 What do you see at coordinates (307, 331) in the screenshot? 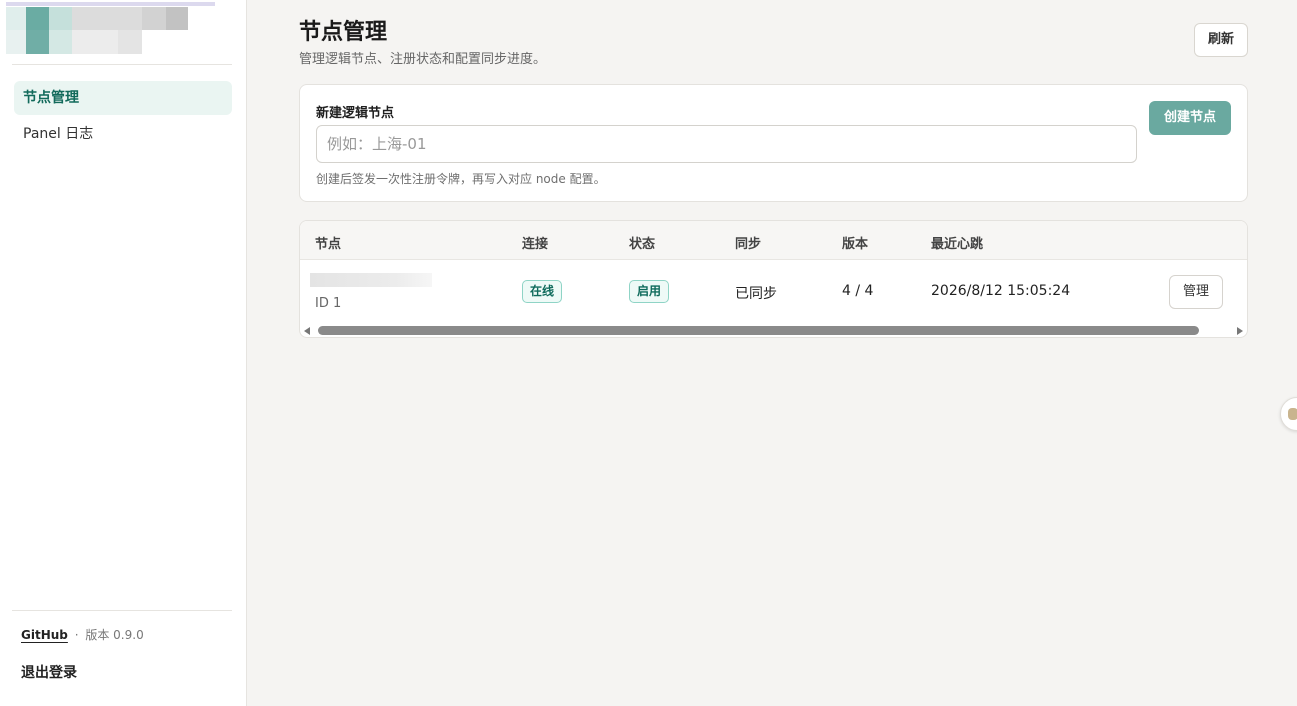
I see `scroll-left-arrow-icon` at bounding box center [307, 331].